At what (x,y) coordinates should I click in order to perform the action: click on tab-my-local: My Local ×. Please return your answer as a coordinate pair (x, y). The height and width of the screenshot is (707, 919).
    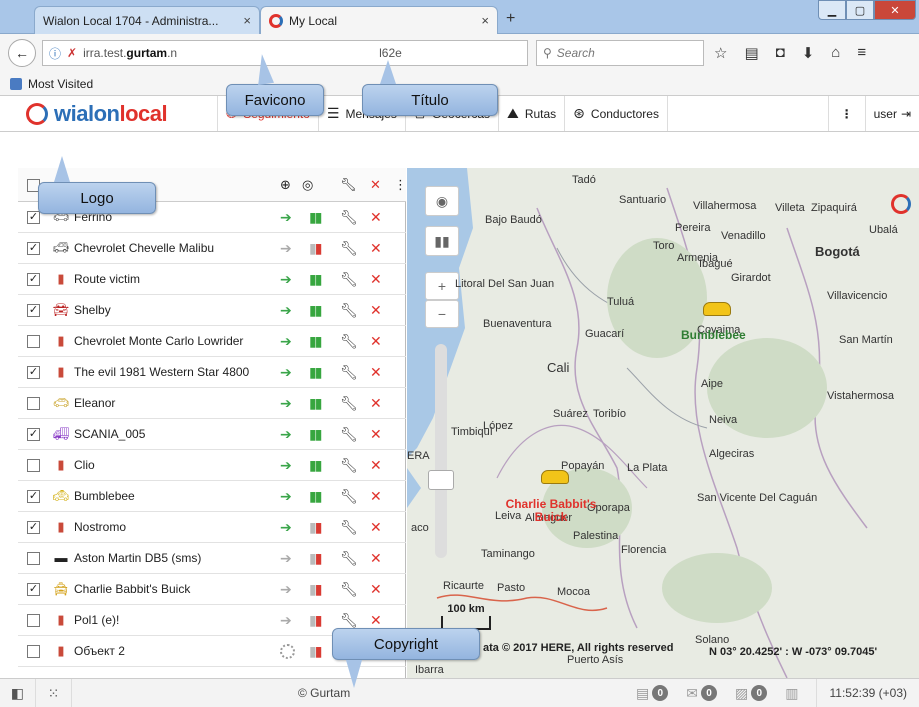
    Looking at the image, I should click on (379, 20).